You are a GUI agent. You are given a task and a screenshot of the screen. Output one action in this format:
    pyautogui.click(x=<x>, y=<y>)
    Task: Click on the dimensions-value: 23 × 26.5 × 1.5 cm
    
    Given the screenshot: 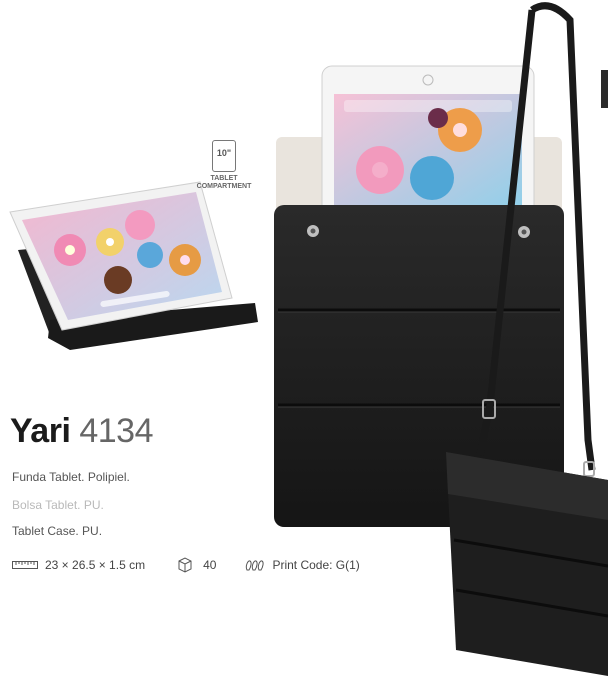 What is the action you would take?
    pyautogui.click(x=95, y=565)
    